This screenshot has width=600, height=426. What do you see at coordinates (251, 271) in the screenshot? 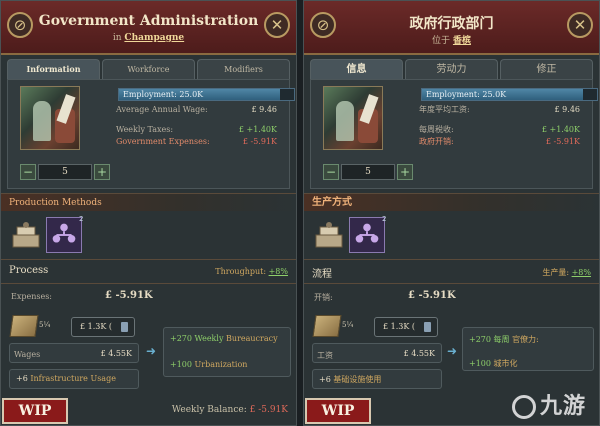
I see `throughput: Throughput: +8%` at bounding box center [251, 271].